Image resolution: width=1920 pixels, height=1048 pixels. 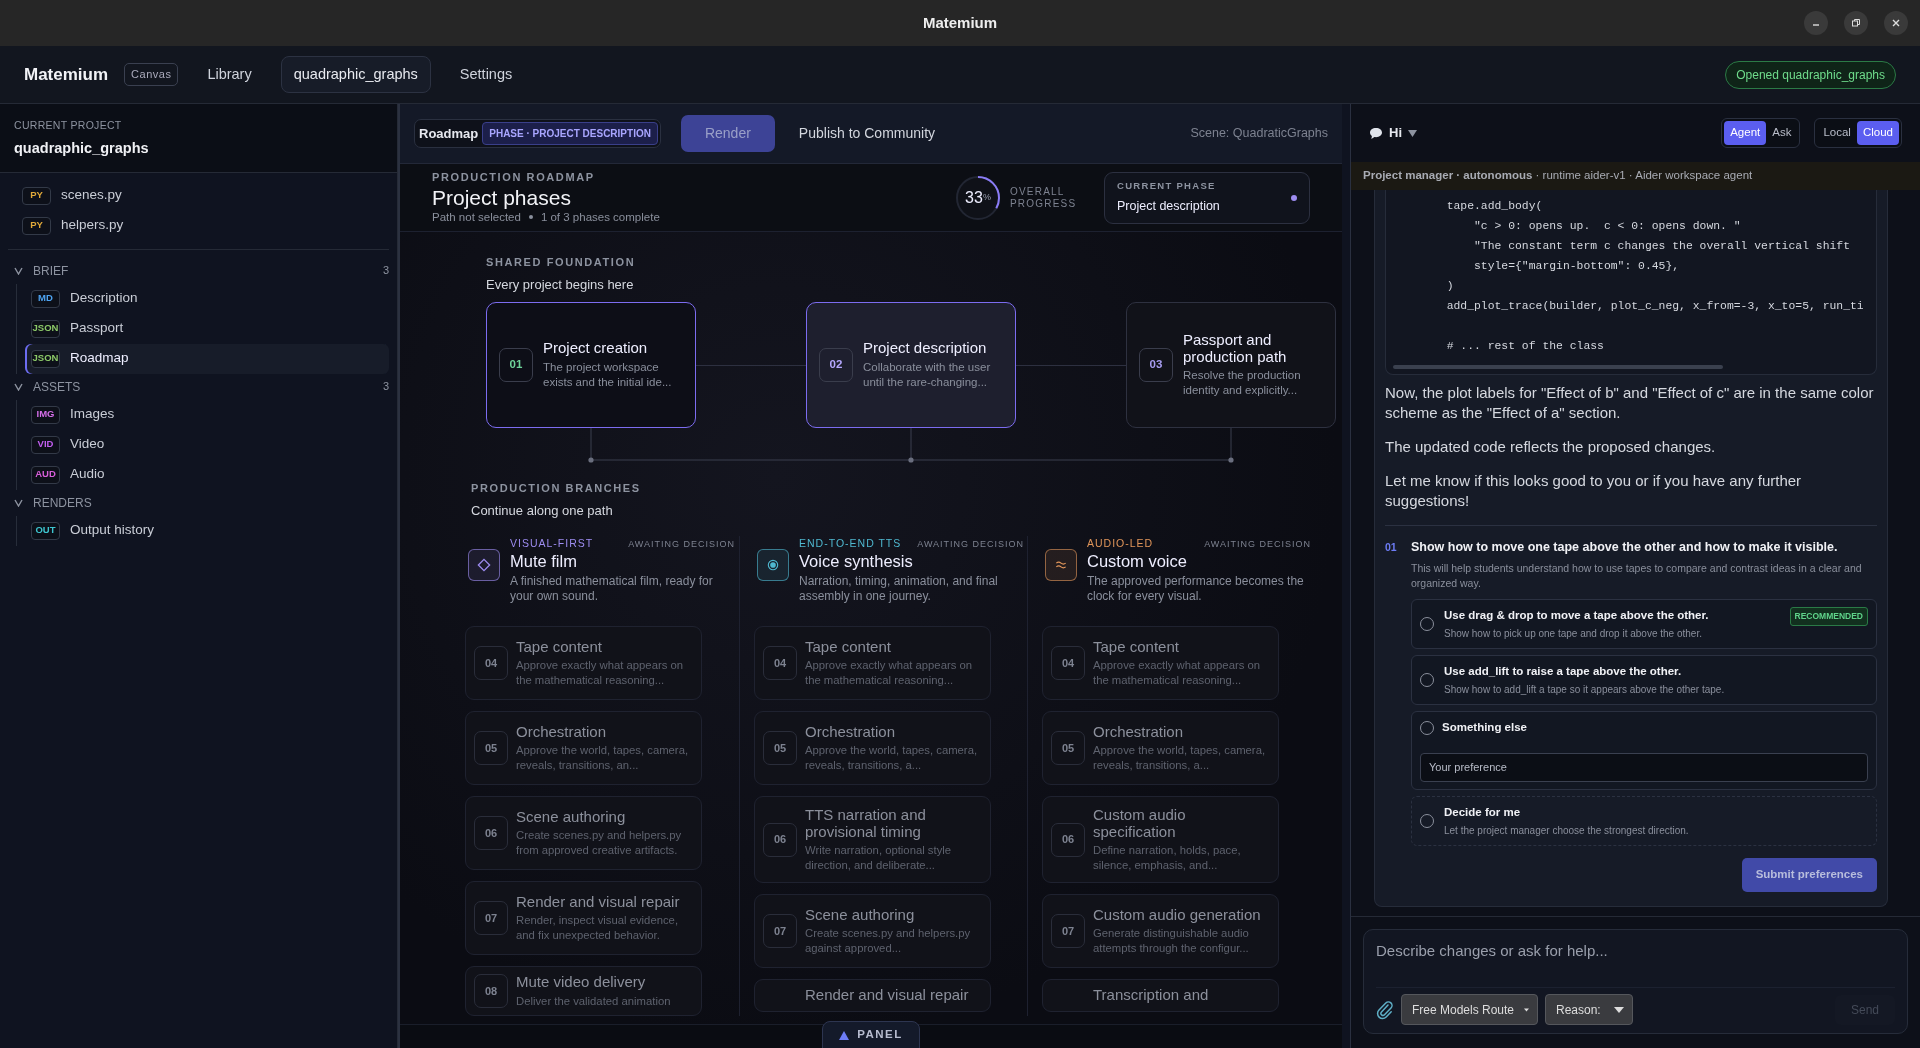 I want to click on option-description: Let the project manager choose the strongest direction., so click(x=1566, y=830).